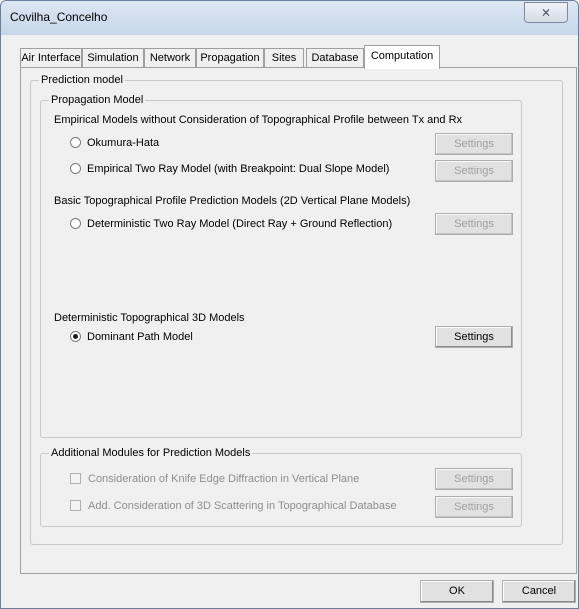  Describe the element at coordinates (335, 58) in the screenshot. I see `tab-database: Database` at that location.